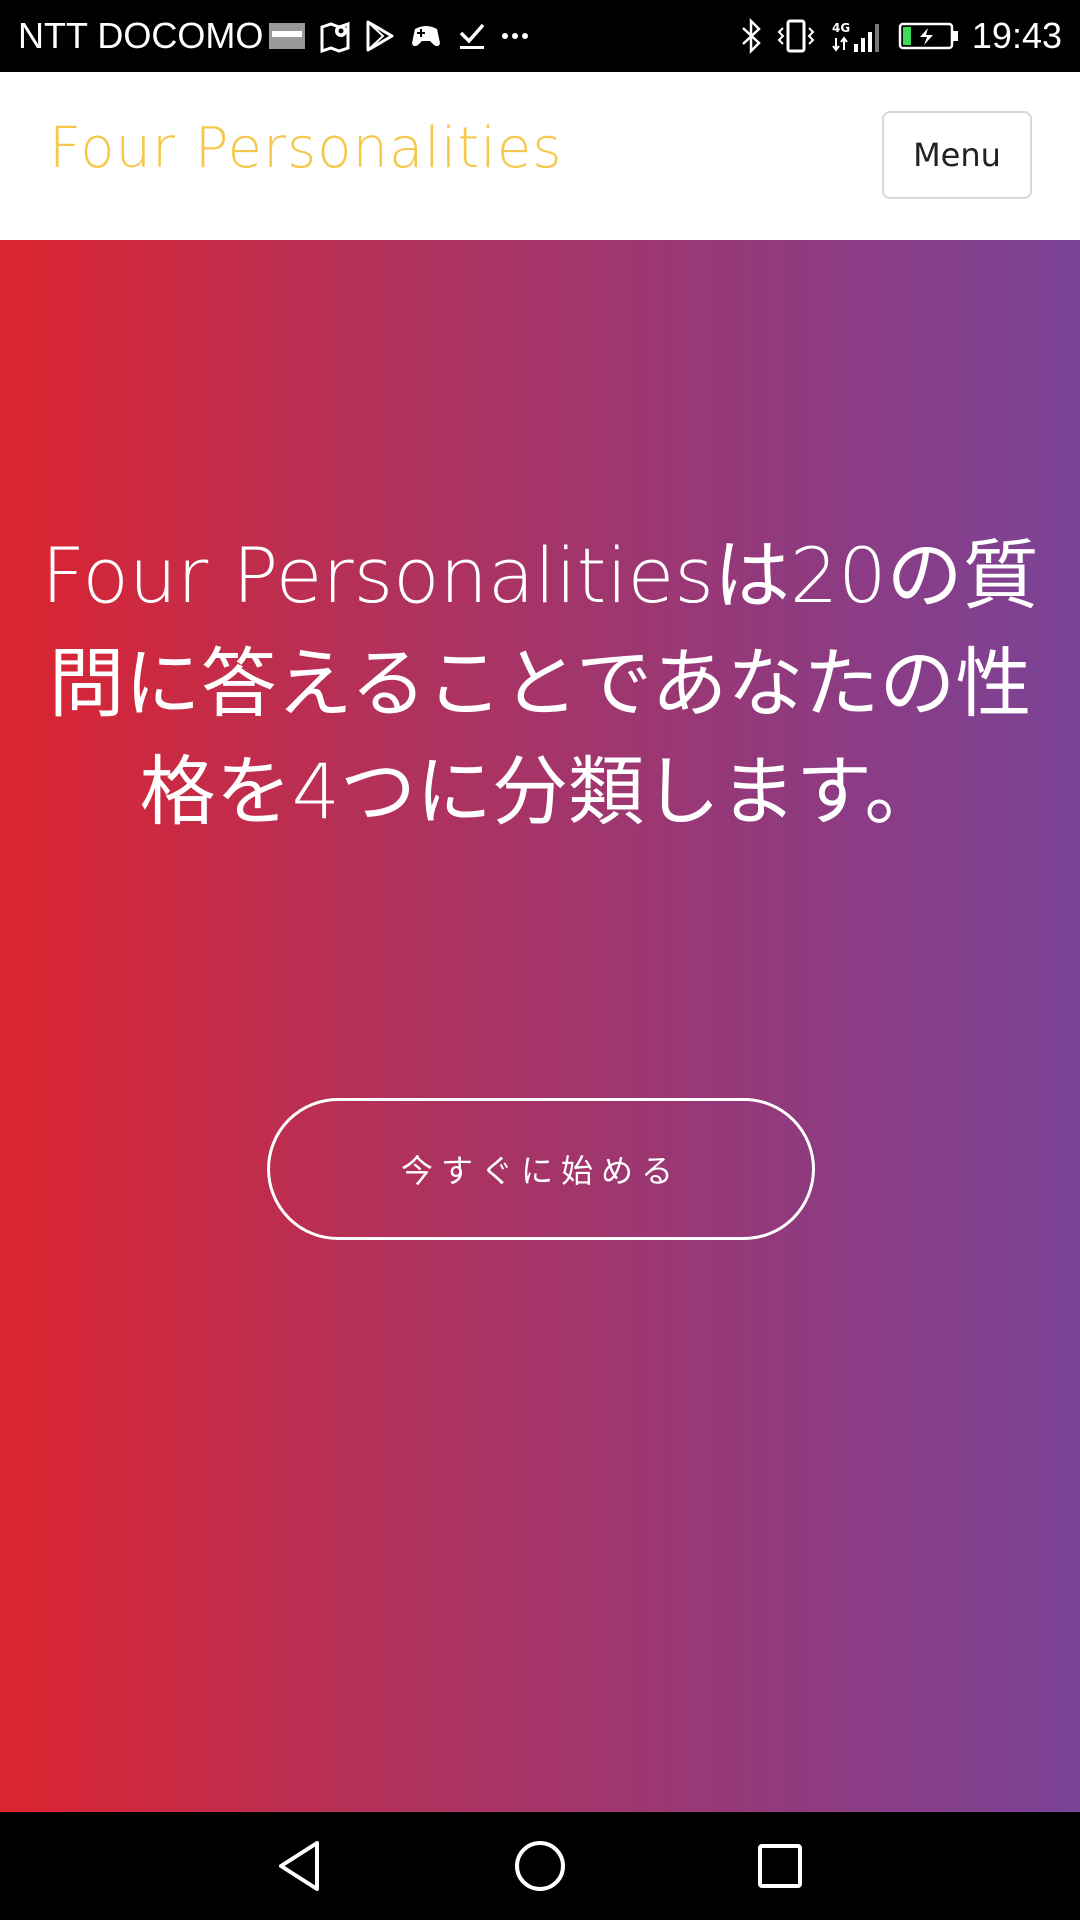  Describe the element at coordinates (540, 36) in the screenshot. I see `status-bar: NTT DOCOMO 4G 19:43` at that location.